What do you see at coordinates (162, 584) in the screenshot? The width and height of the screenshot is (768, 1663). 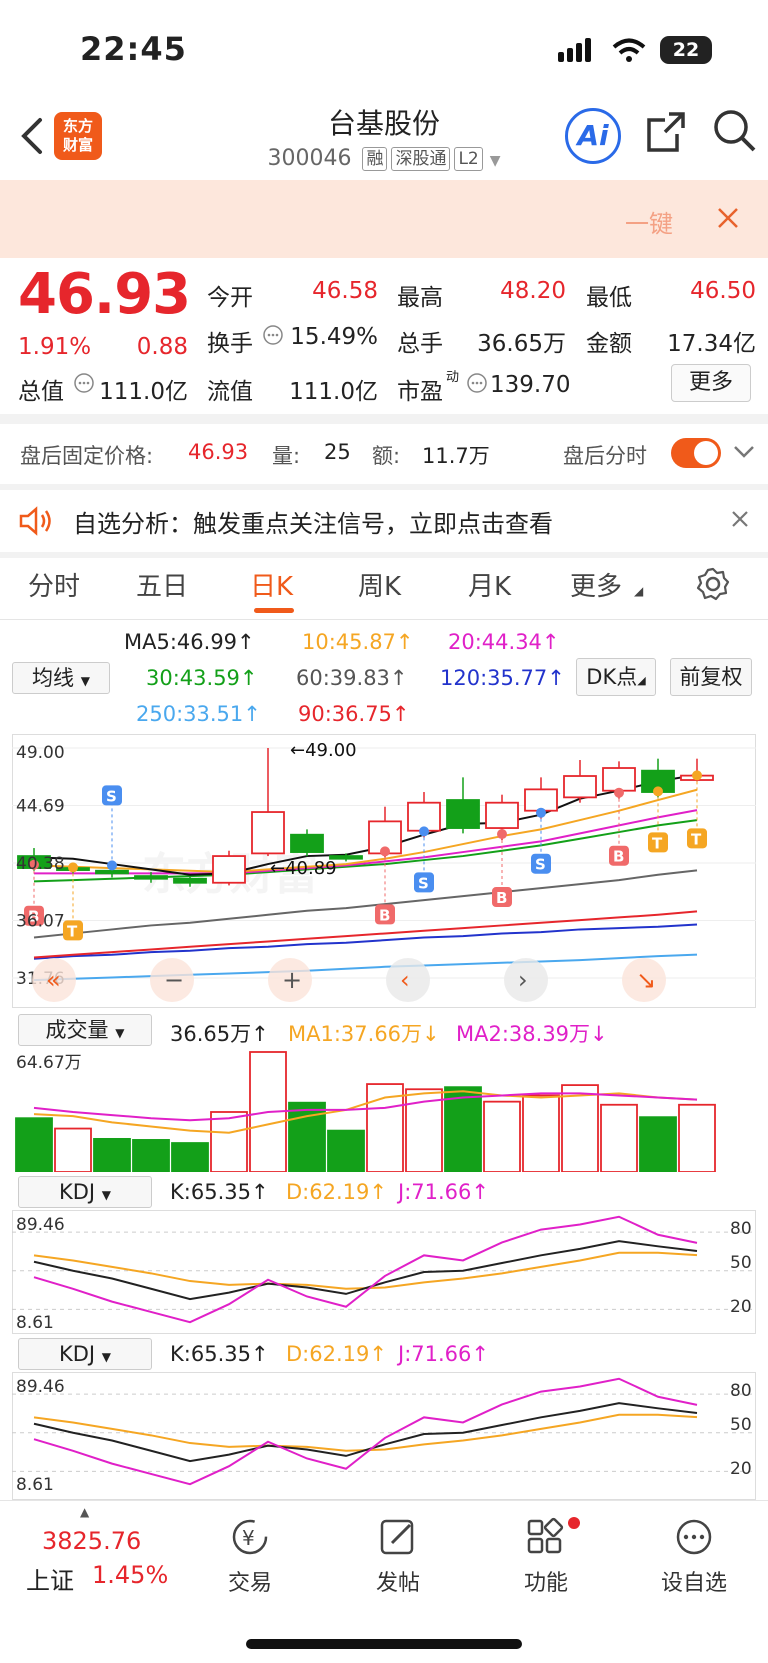 I see `tab-five-day: 五日` at bounding box center [162, 584].